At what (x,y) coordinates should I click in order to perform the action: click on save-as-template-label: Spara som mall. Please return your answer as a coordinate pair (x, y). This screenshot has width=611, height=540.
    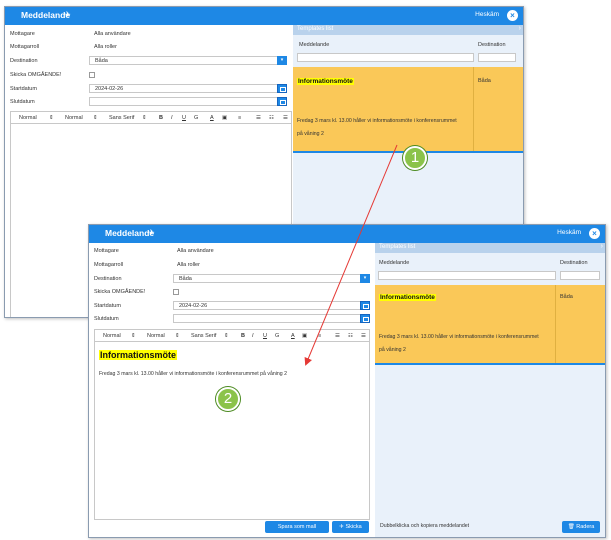
    Looking at the image, I should click on (297, 527).